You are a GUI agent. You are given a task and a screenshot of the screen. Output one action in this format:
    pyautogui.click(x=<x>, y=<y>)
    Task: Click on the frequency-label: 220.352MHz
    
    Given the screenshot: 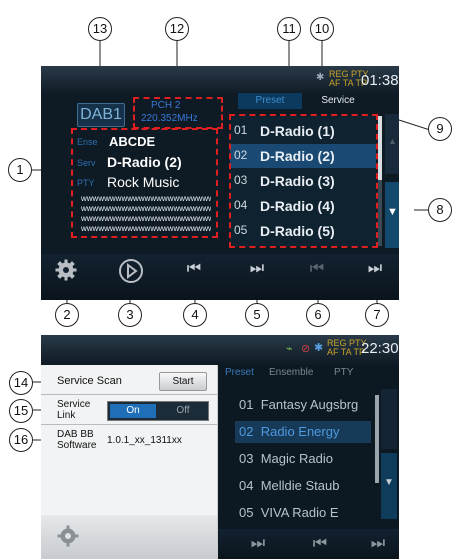 What is the action you would take?
    pyautogui.click(x=169, y=118)
    